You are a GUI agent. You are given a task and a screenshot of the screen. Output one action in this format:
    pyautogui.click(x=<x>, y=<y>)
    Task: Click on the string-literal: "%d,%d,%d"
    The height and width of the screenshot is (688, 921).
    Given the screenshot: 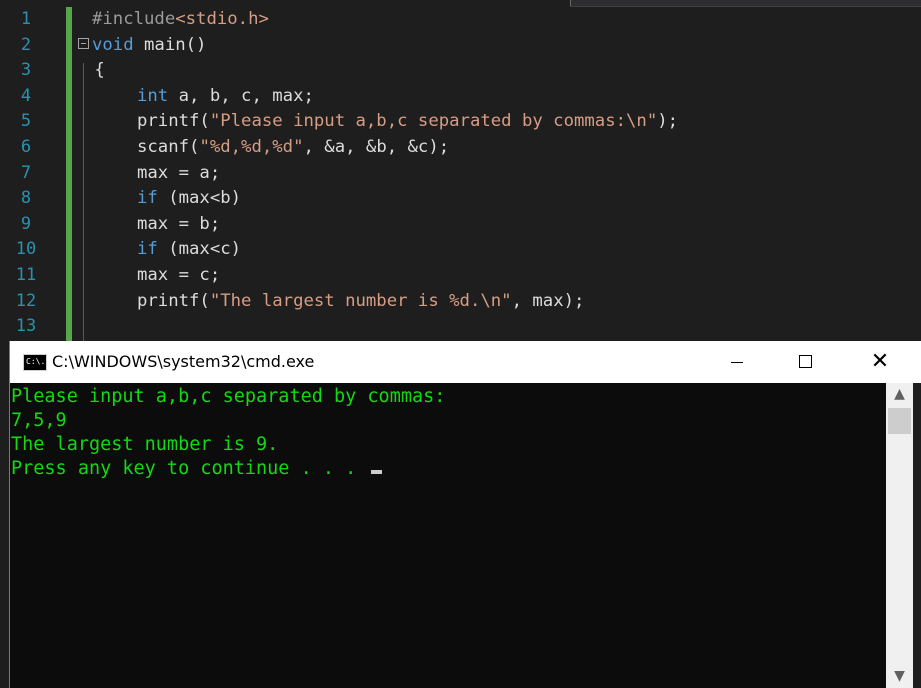 What is the action you would take?
    pyautogui.click(x=251, y=146)
    